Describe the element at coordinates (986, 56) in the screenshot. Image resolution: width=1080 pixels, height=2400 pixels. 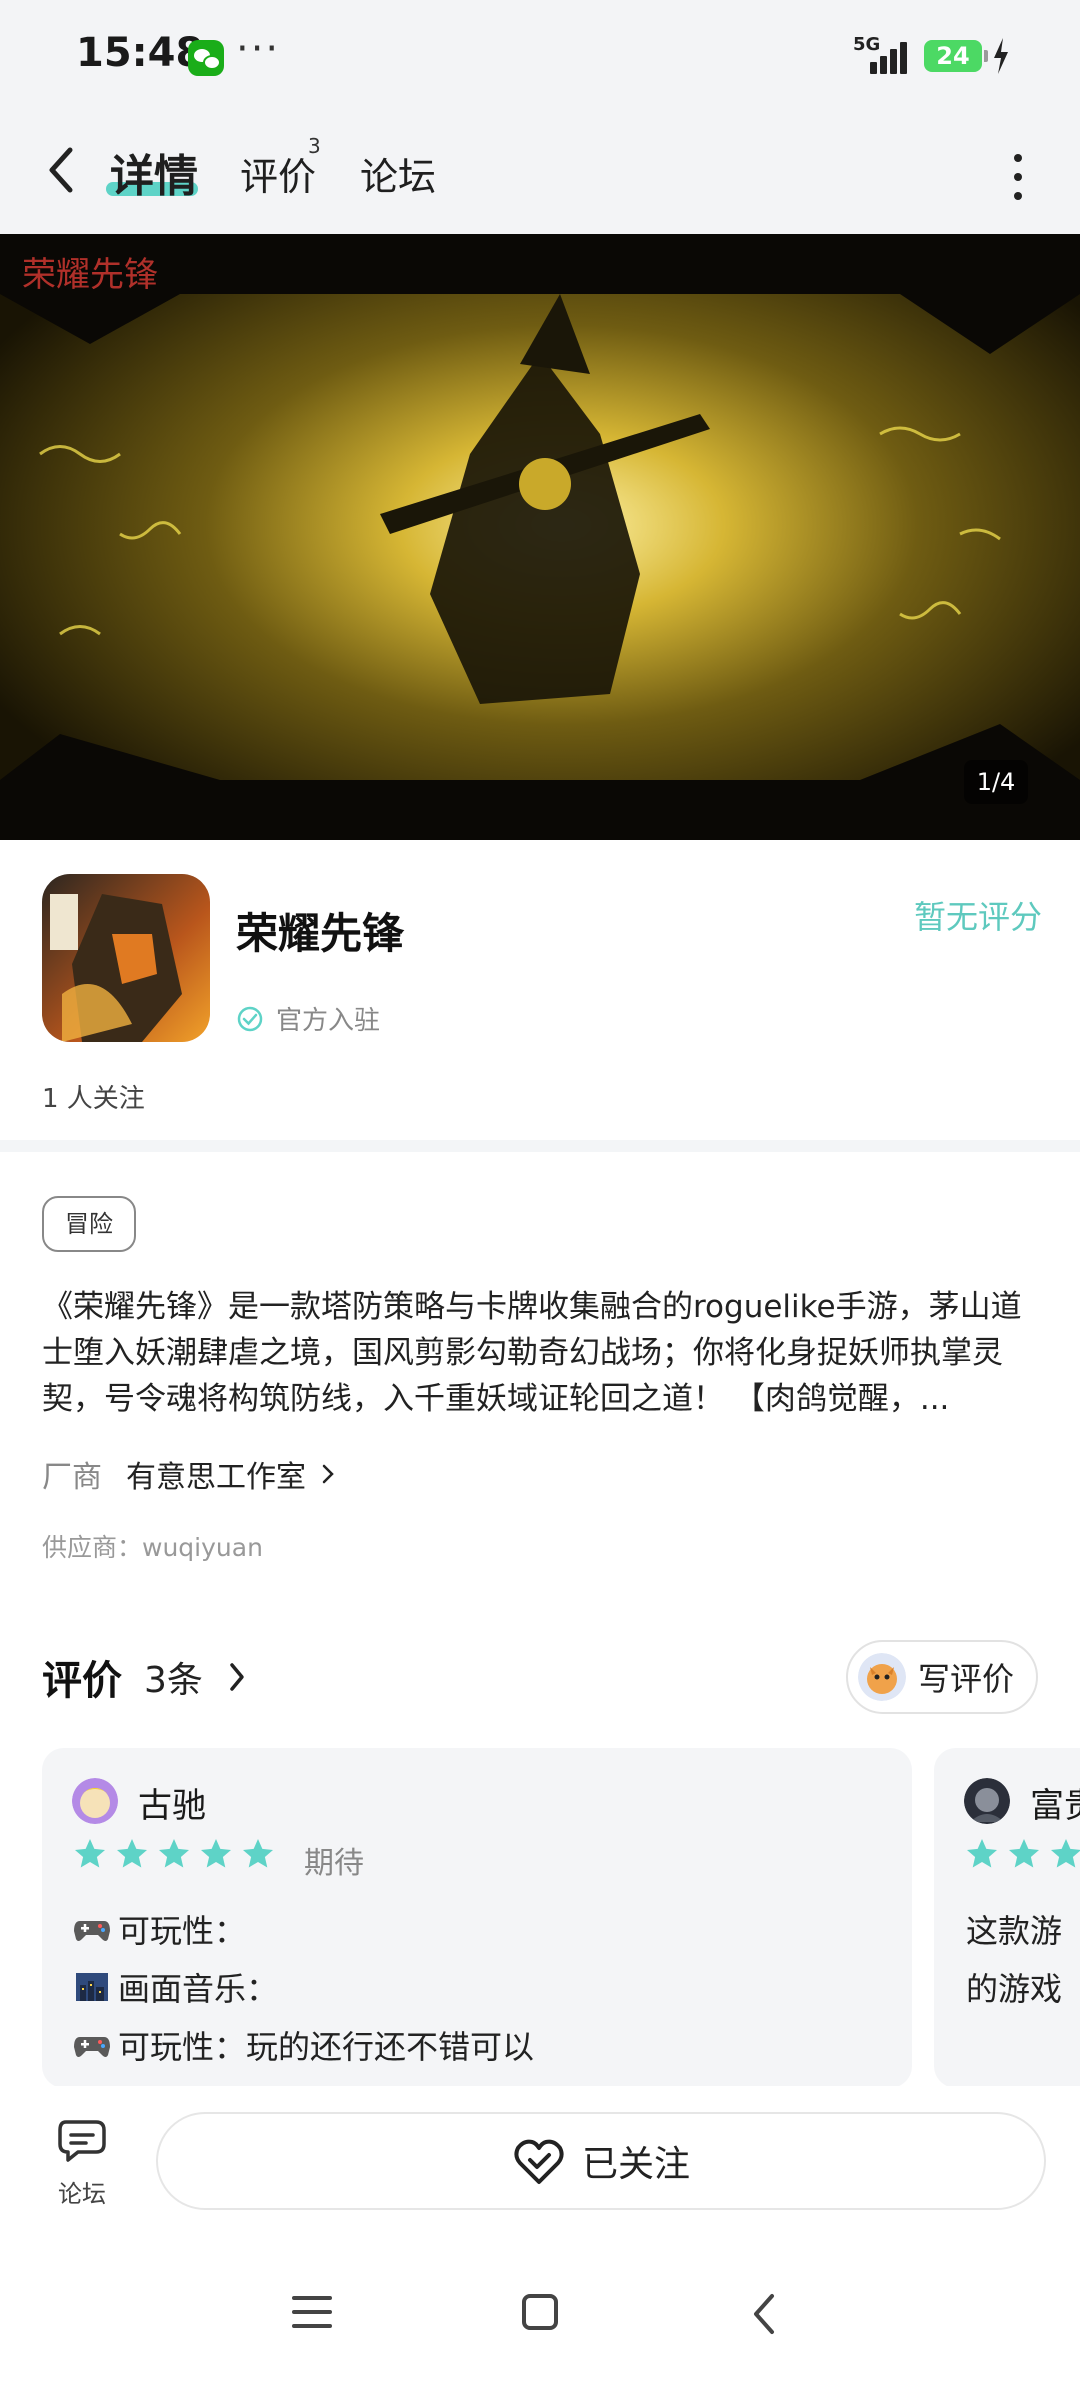
I see `battery-cap` at that location.